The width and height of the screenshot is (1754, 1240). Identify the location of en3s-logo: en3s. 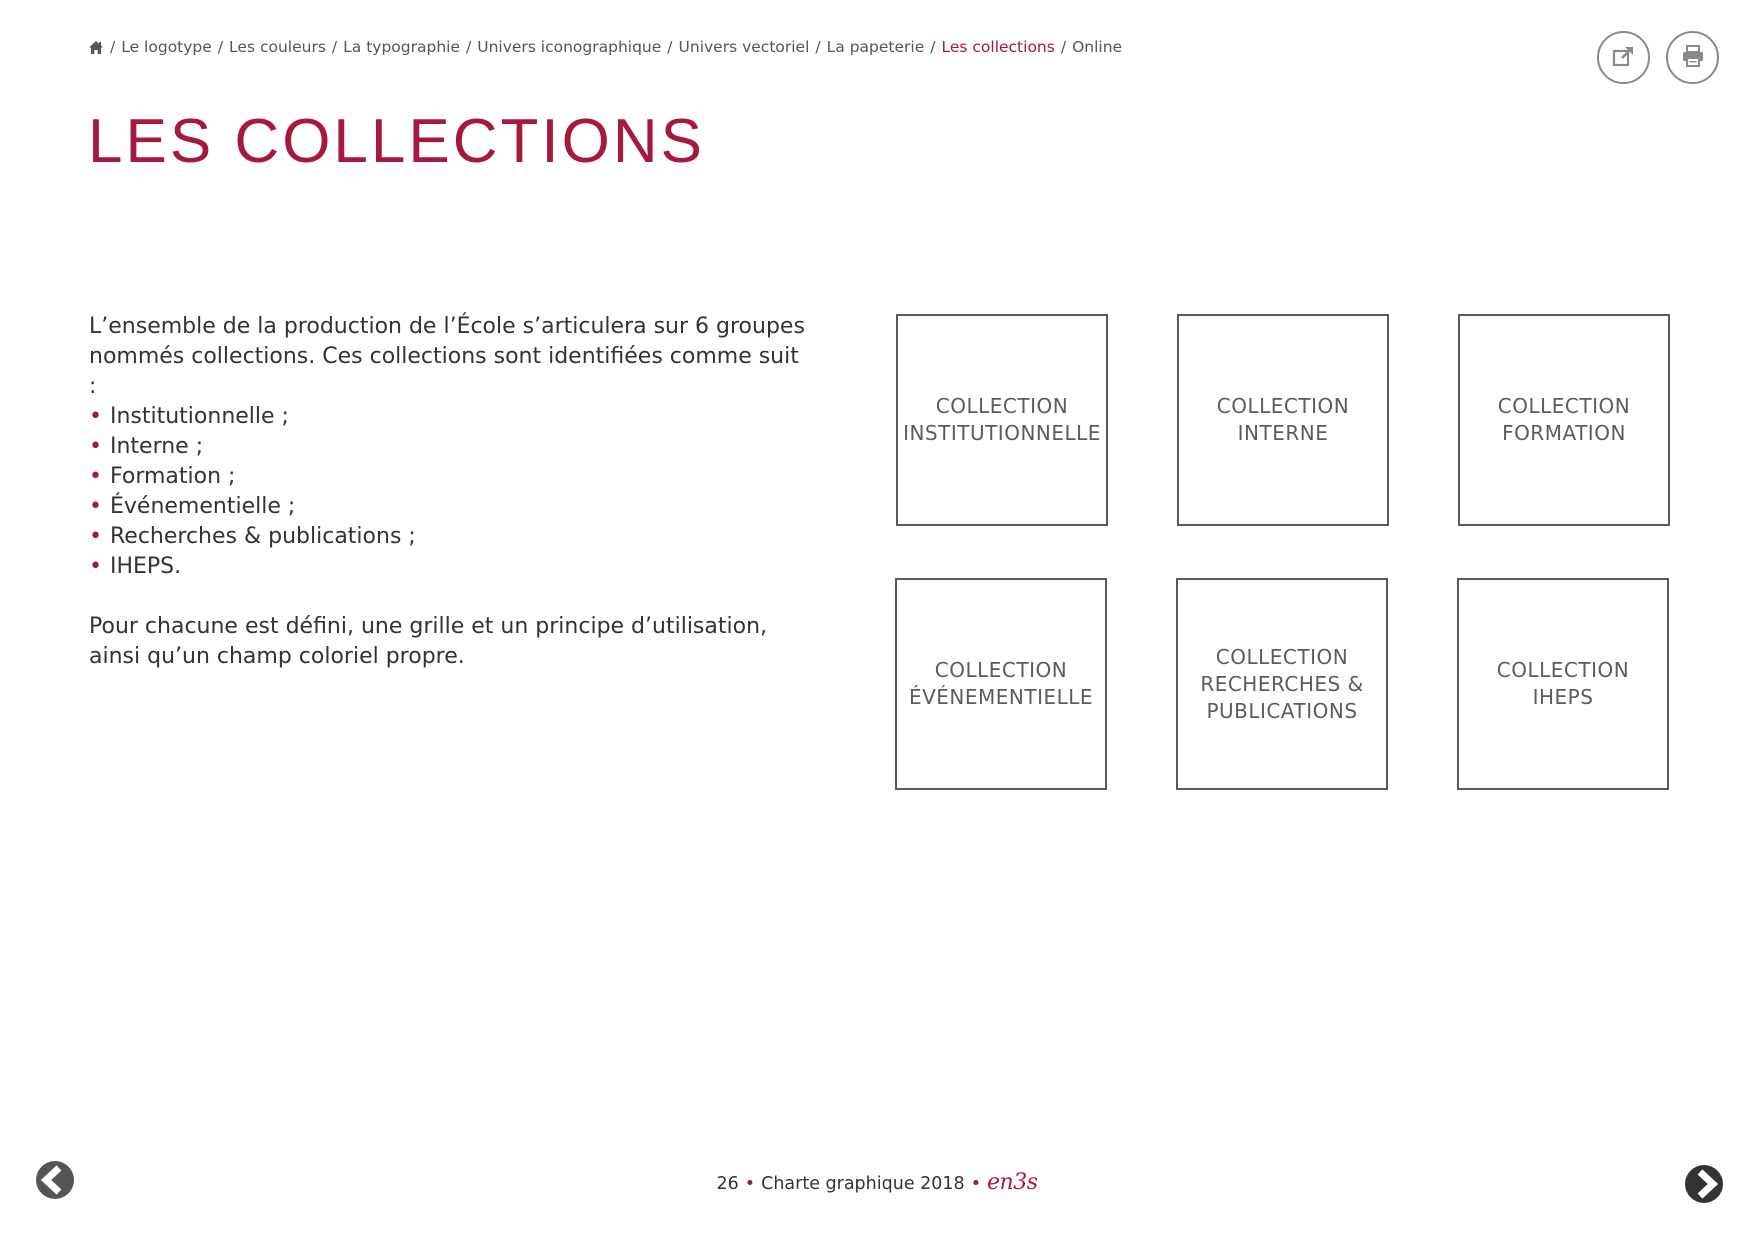
(1012, 1182).